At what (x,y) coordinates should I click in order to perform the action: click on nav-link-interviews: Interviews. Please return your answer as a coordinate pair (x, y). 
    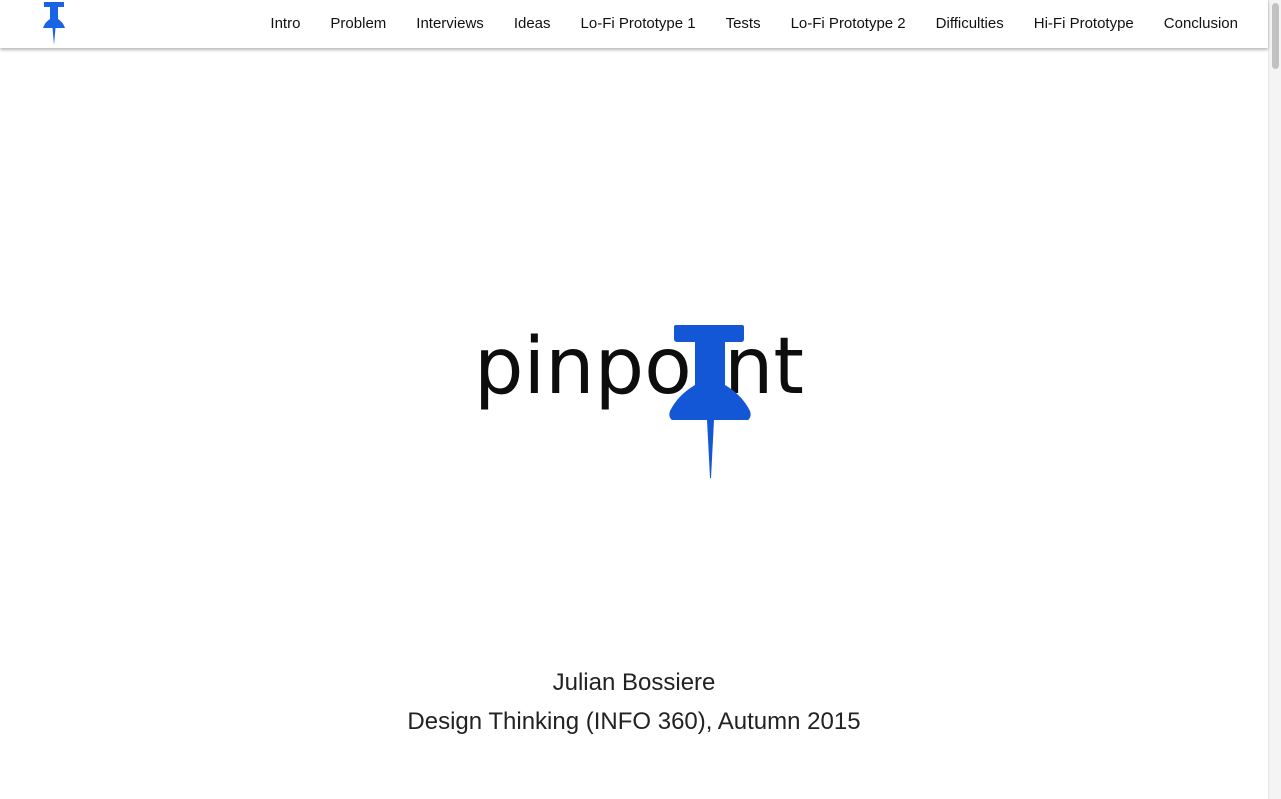
    Looking at the image, I should click on (450, 23).